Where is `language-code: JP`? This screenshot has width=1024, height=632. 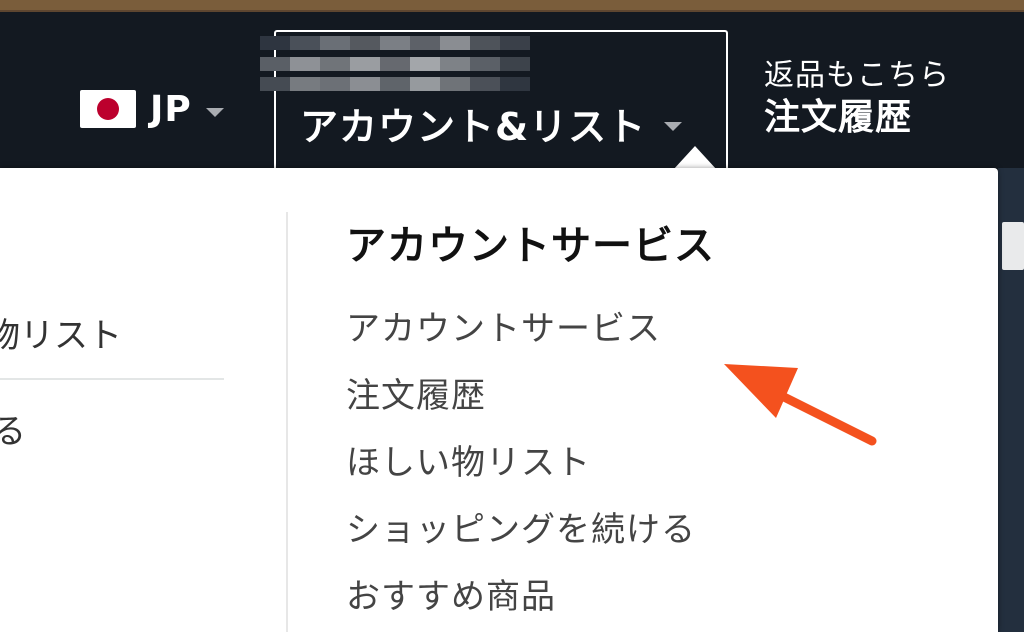
language-code: JP is located at coordinates (171, 109).